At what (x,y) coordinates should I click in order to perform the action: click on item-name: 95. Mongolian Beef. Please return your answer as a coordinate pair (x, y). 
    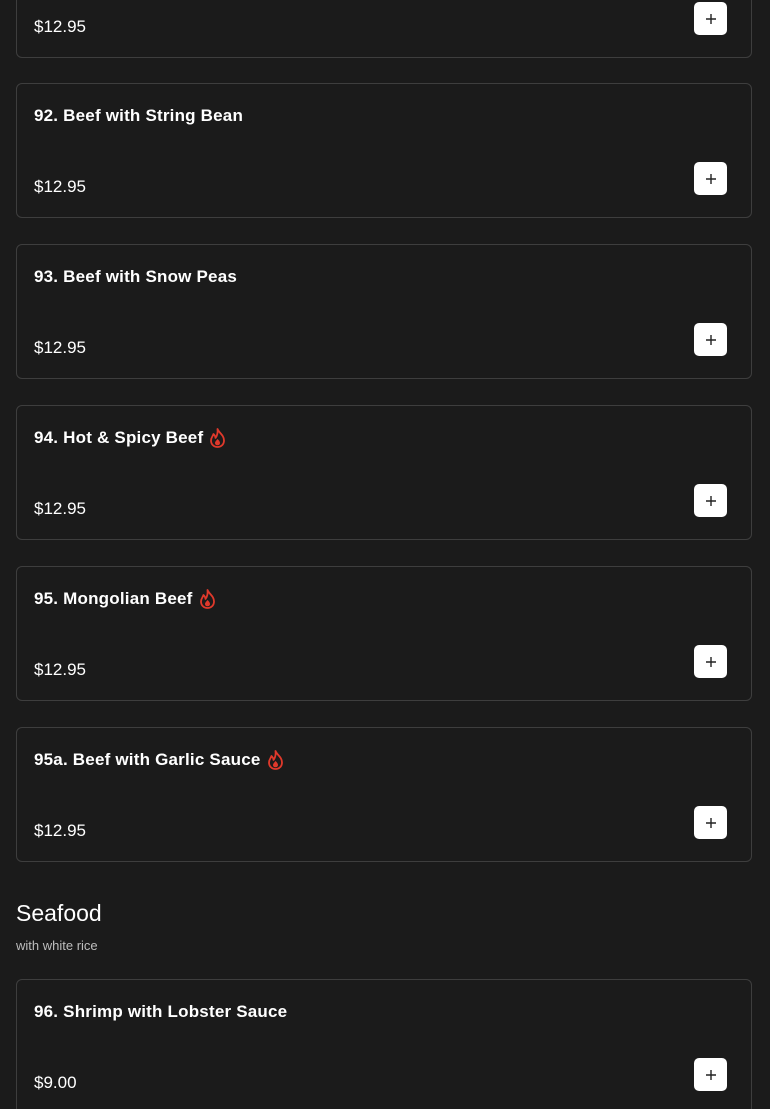
    Looking at the image, I should click on (125, 599).